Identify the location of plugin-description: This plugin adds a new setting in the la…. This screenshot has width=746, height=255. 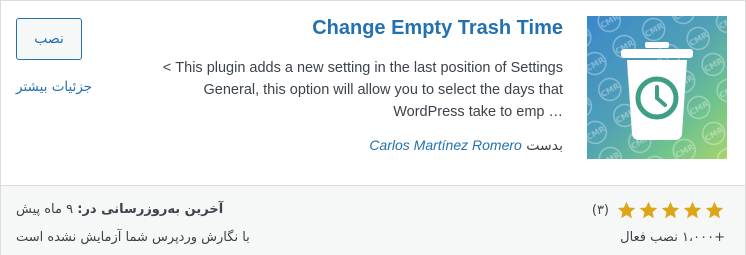
(353, 90).